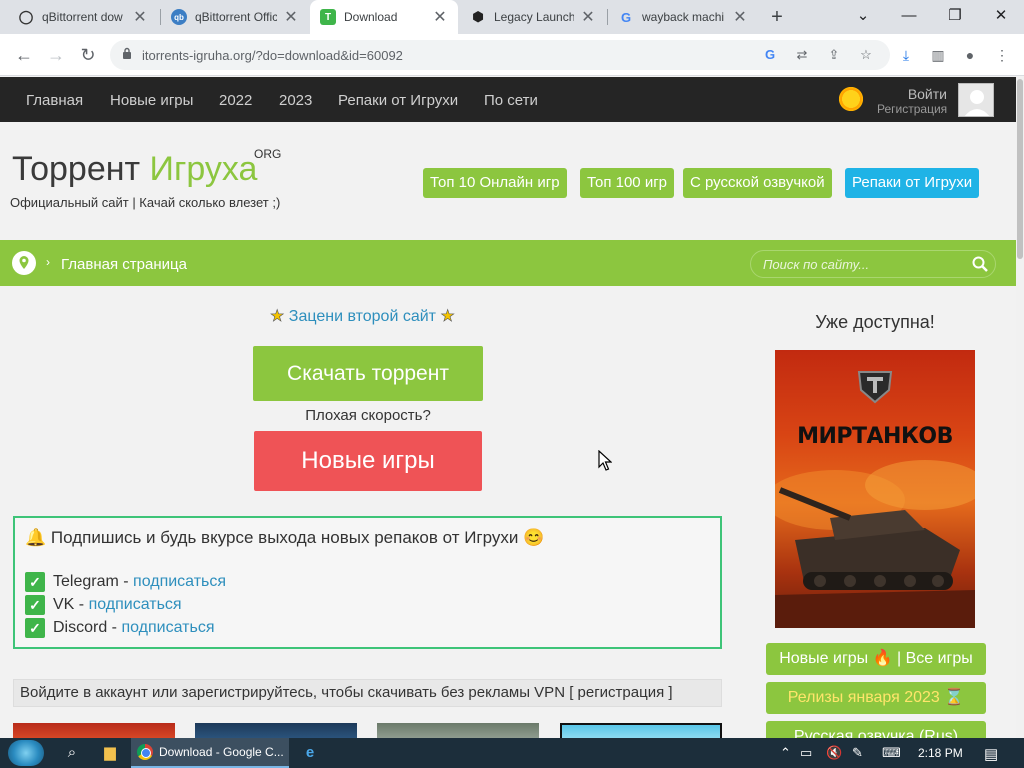  What do you see at coordinates (368, 415) in the screenshot?
I see `slow-speed-link: Плохая скорость?` at bounding box center [368, 415].